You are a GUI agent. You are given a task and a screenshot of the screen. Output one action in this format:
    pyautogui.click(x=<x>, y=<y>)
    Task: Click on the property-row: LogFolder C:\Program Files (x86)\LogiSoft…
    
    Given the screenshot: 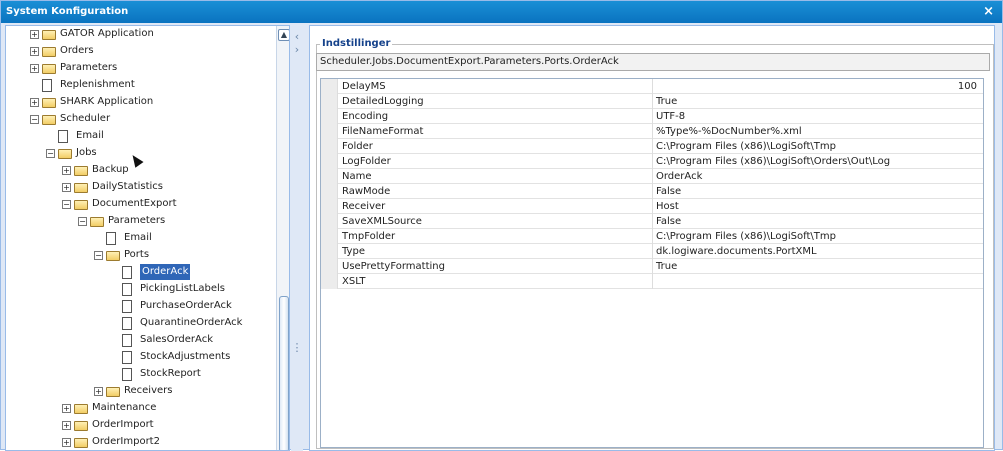 What is the action you would take?
    pyautogui.click(x=652, y=161)
    